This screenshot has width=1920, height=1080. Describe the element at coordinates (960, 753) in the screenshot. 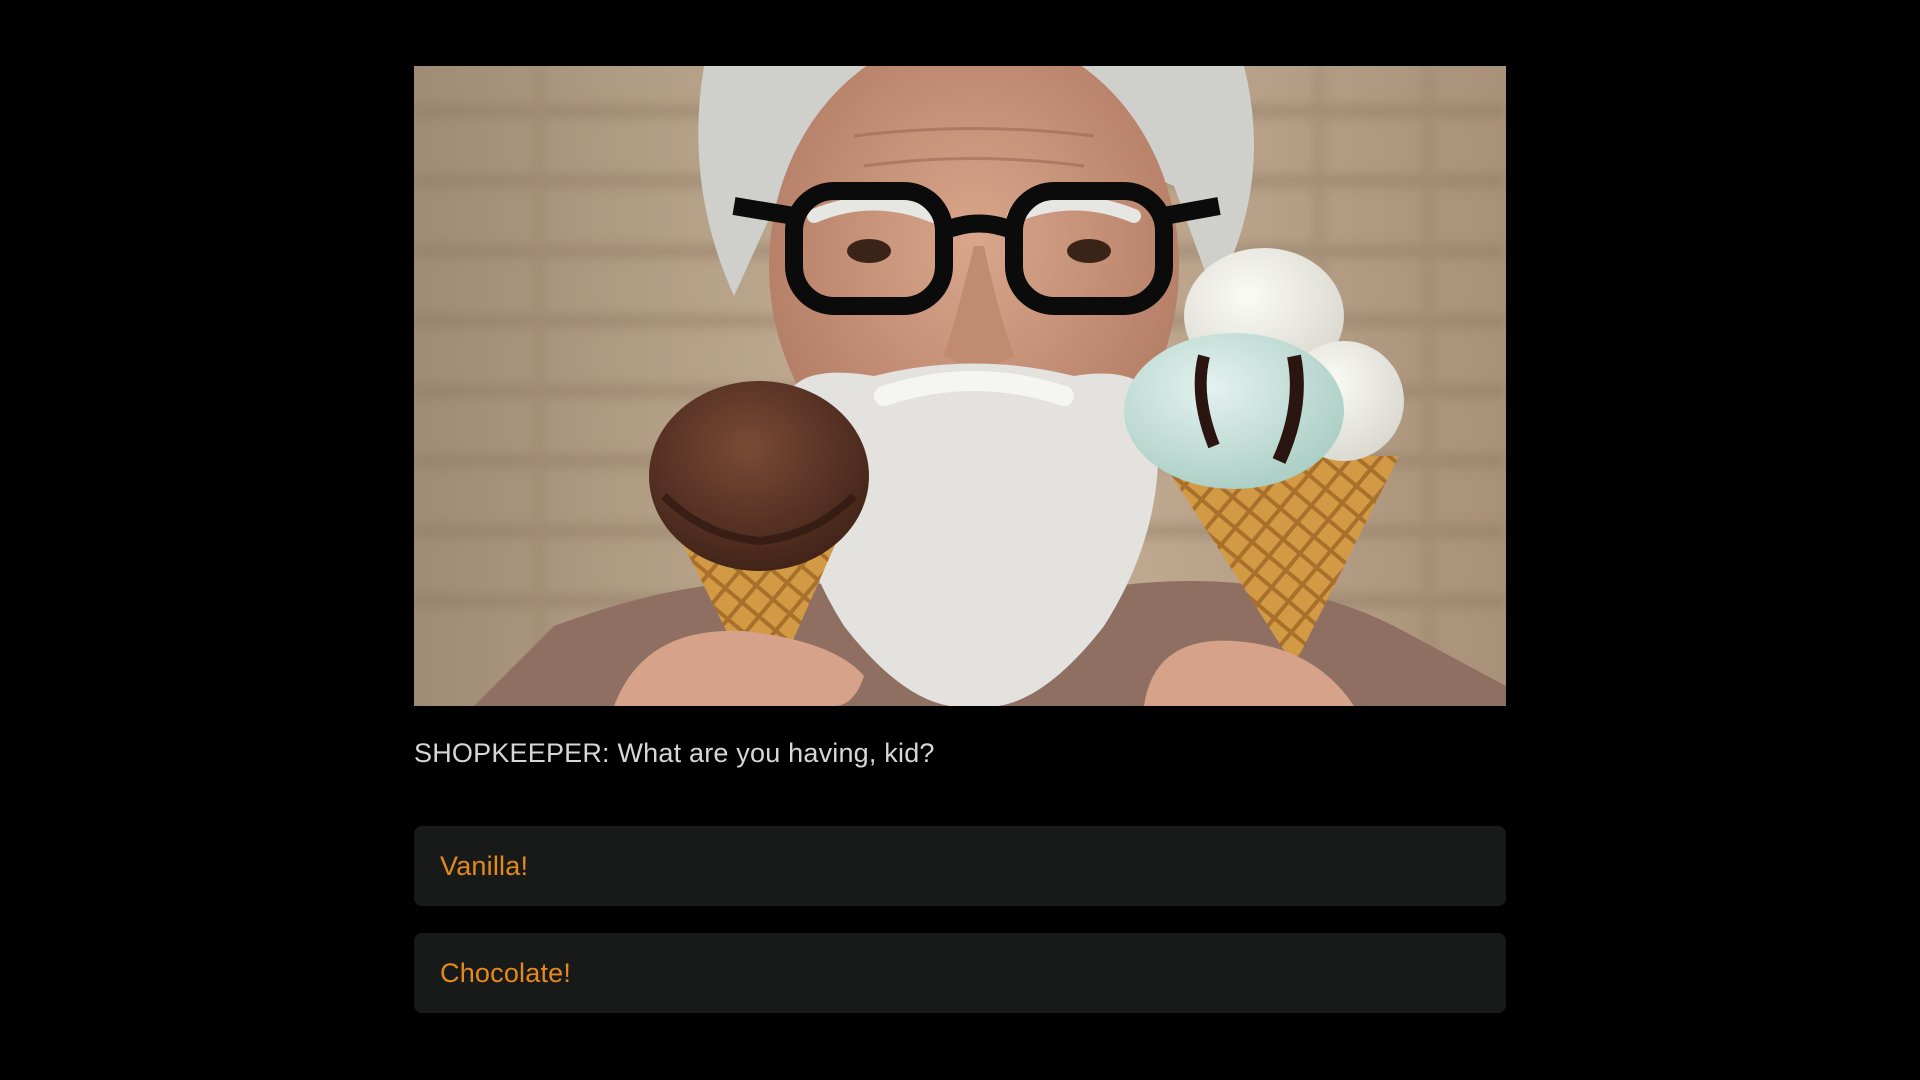

I see `dialogue-line: SHOPKEEPER: What are you having, kid?` at that location.